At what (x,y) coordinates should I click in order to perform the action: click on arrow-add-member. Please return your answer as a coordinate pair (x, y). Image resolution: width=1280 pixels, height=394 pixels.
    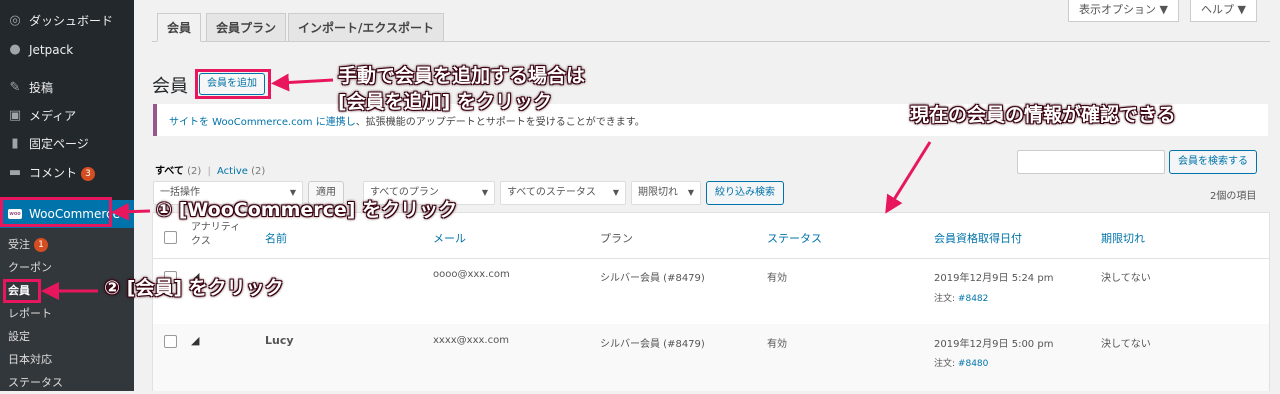
    Looking at the image, I should click on (302, 82).